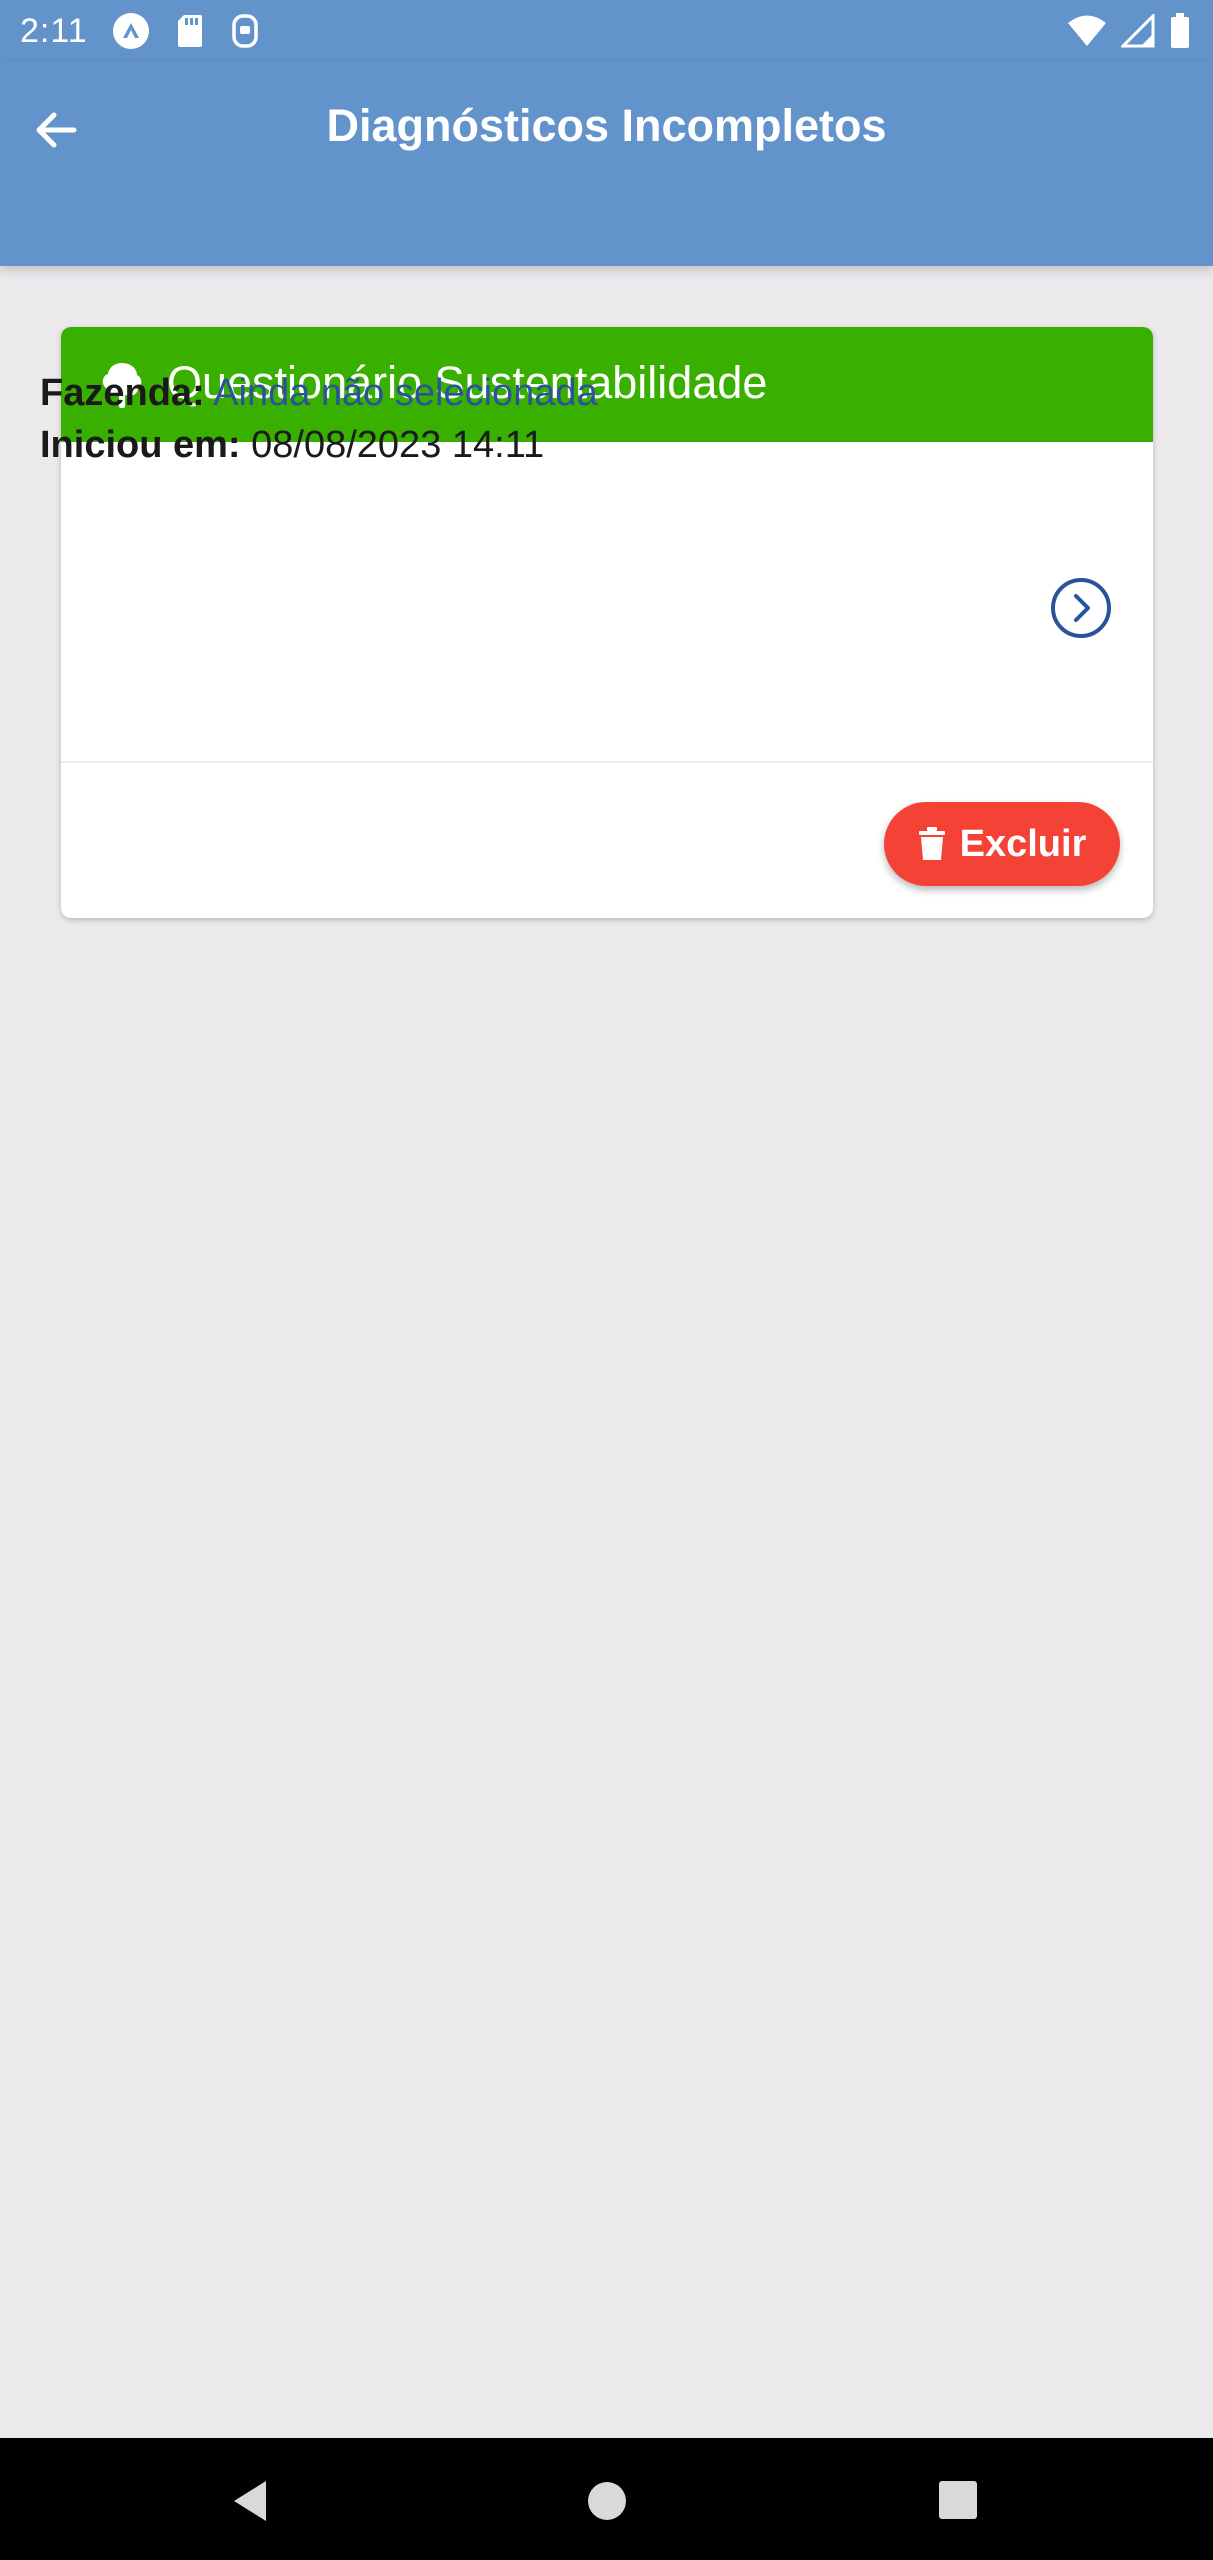 Image resolution: width=1213 pixels, height=2560 pixels. What do you see at coordinates (190, 31) in the screenshot?
I see `sd-card-icon` at bounding box center [190, 31].